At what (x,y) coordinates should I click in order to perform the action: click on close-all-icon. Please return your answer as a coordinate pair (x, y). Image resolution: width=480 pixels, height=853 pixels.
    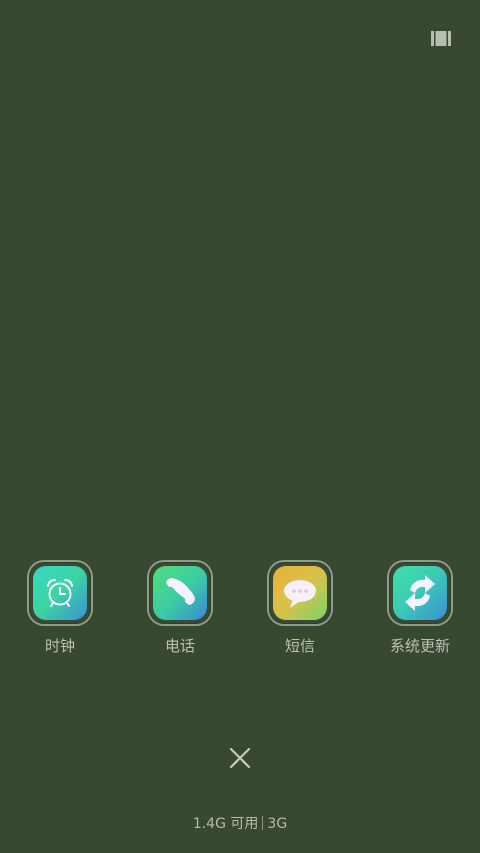
    Looking at the image, I should click on (240, 758).